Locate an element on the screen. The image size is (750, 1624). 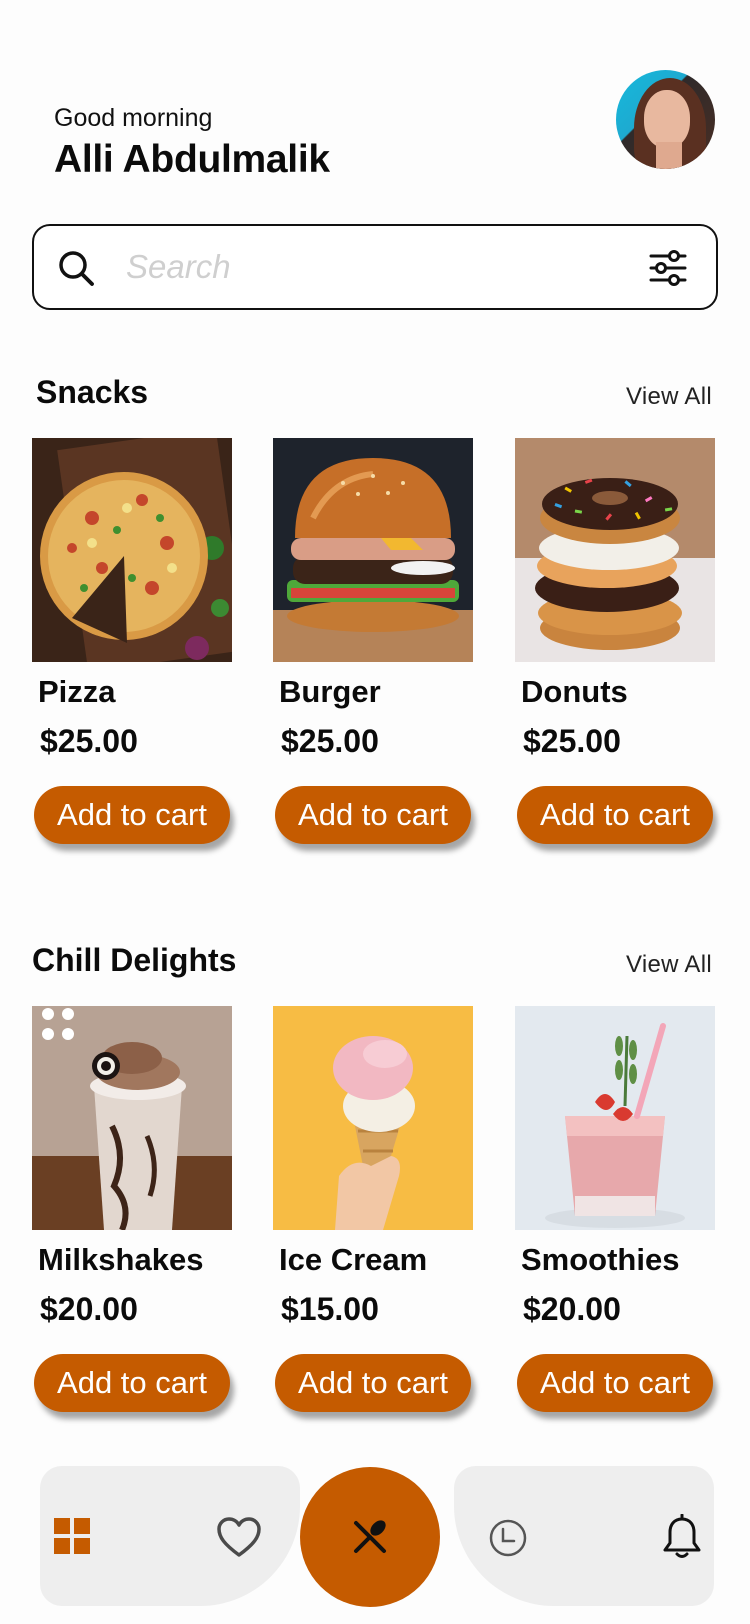
grid-icon is located at coordinates (72, 1536).